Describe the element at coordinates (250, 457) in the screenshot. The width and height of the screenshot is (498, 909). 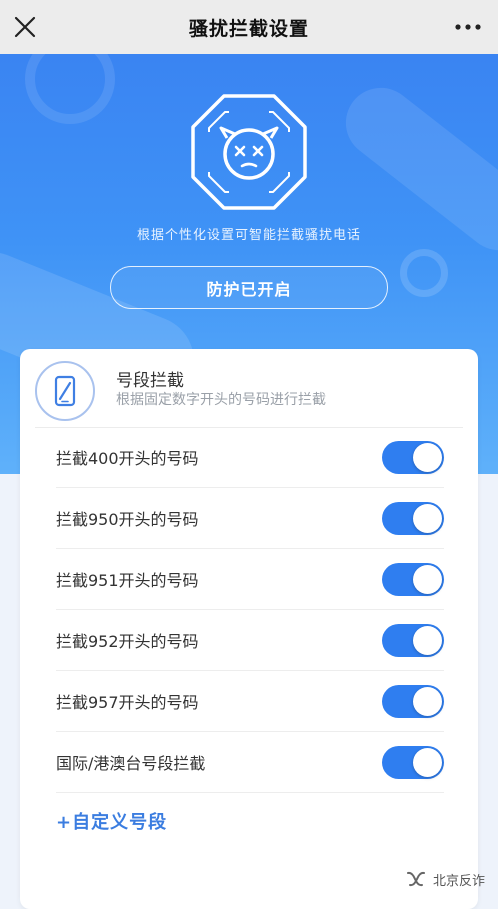
I see `list-item: 拦截400开头的号码` at that location.